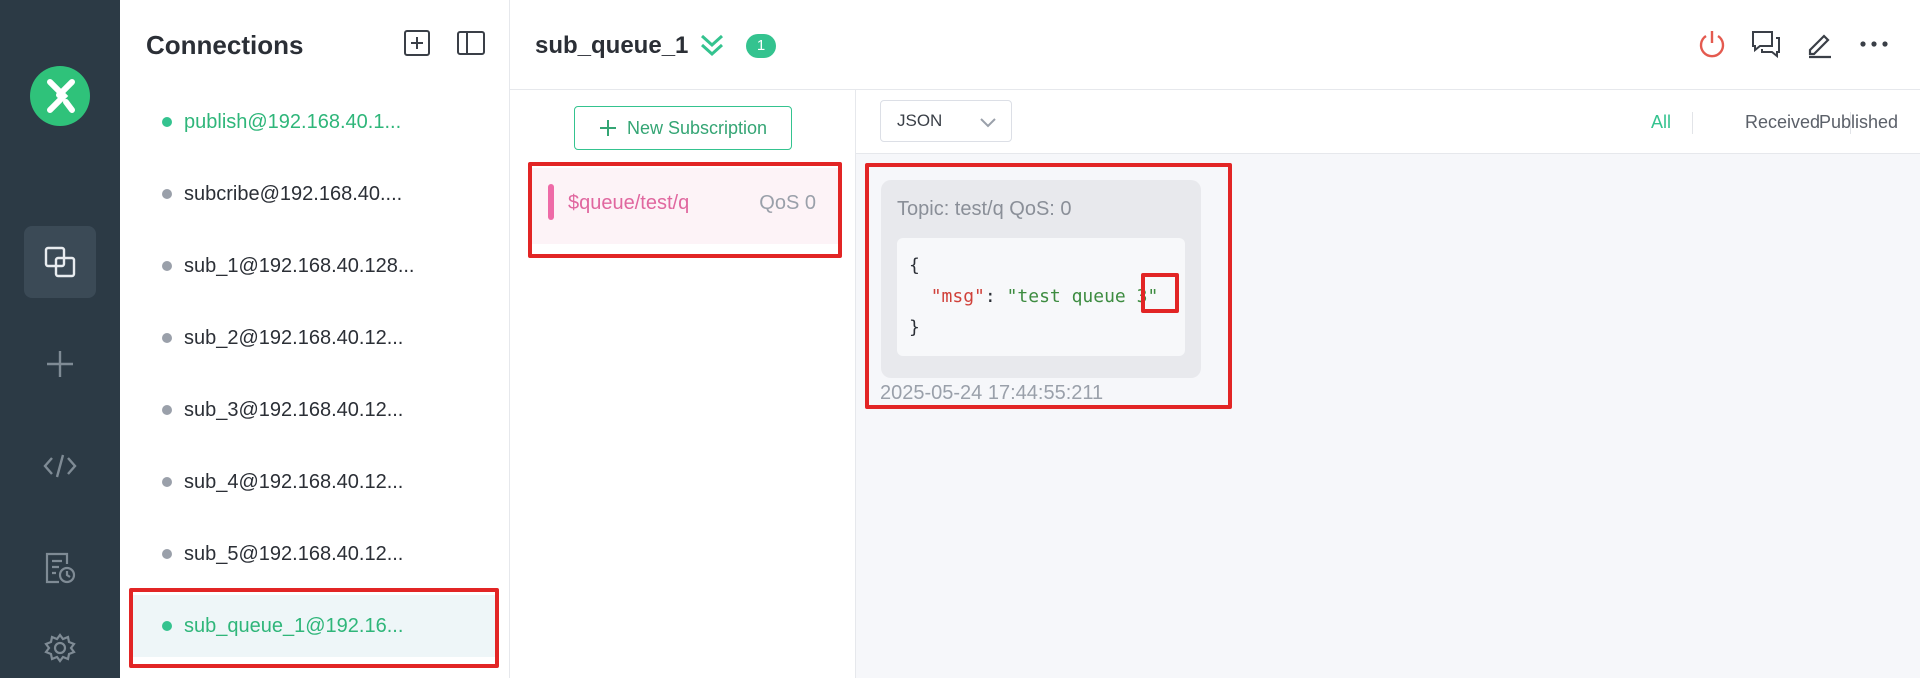 This screenshot has height=678, width=1920. Describe the element at coordinates (60, 262) in the screenshot. I see `connections-icon` at that location.